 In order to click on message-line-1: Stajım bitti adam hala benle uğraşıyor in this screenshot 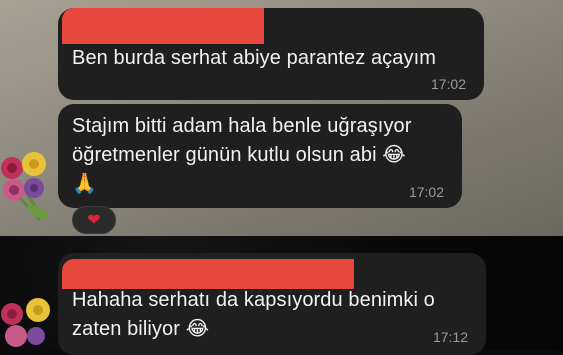, I will do `click(242, 126)`.